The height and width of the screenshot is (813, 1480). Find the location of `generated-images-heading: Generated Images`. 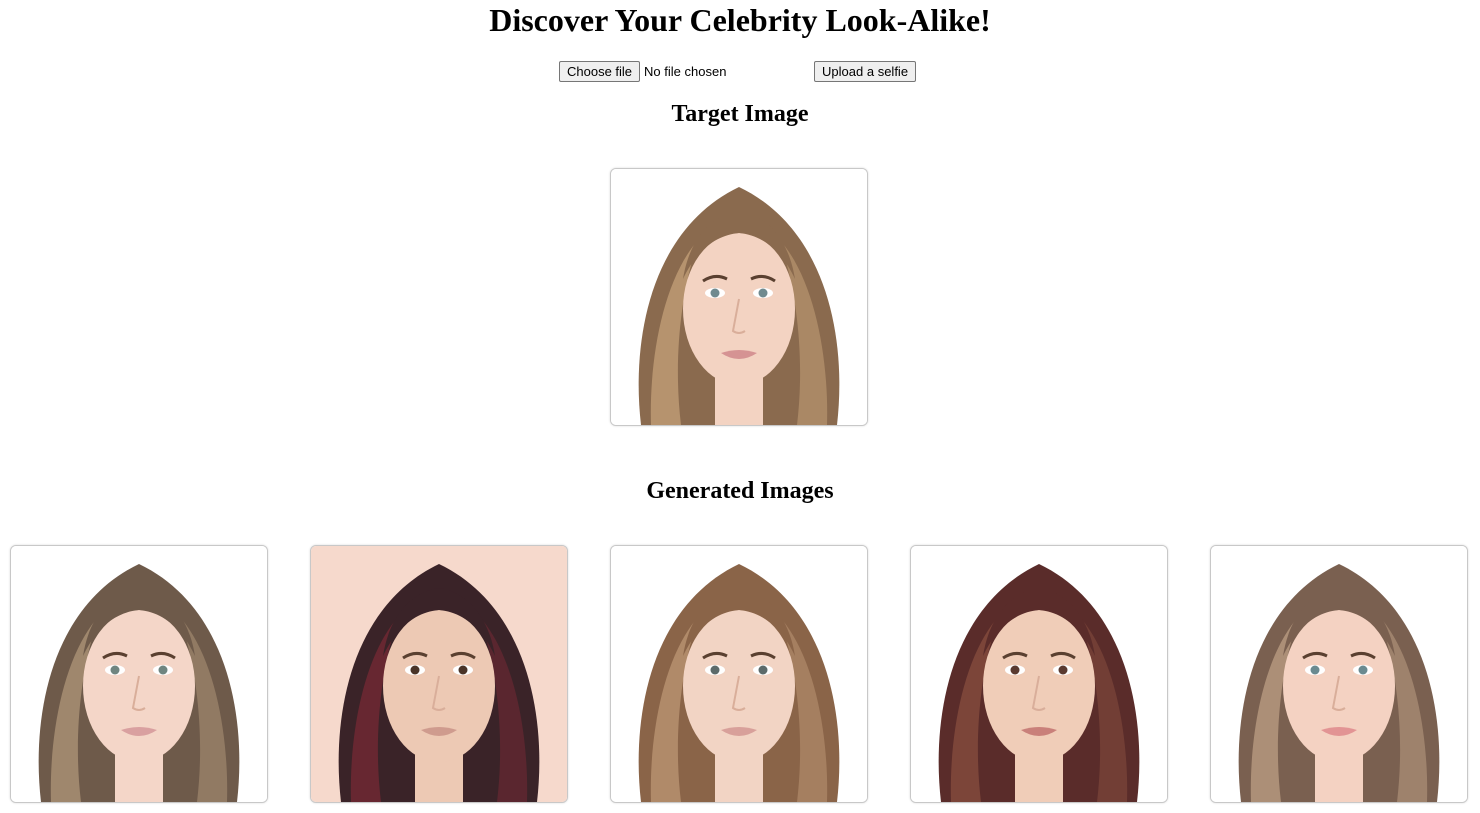

generated-images-heading: Generated Images is located at coordinates (740, 491).